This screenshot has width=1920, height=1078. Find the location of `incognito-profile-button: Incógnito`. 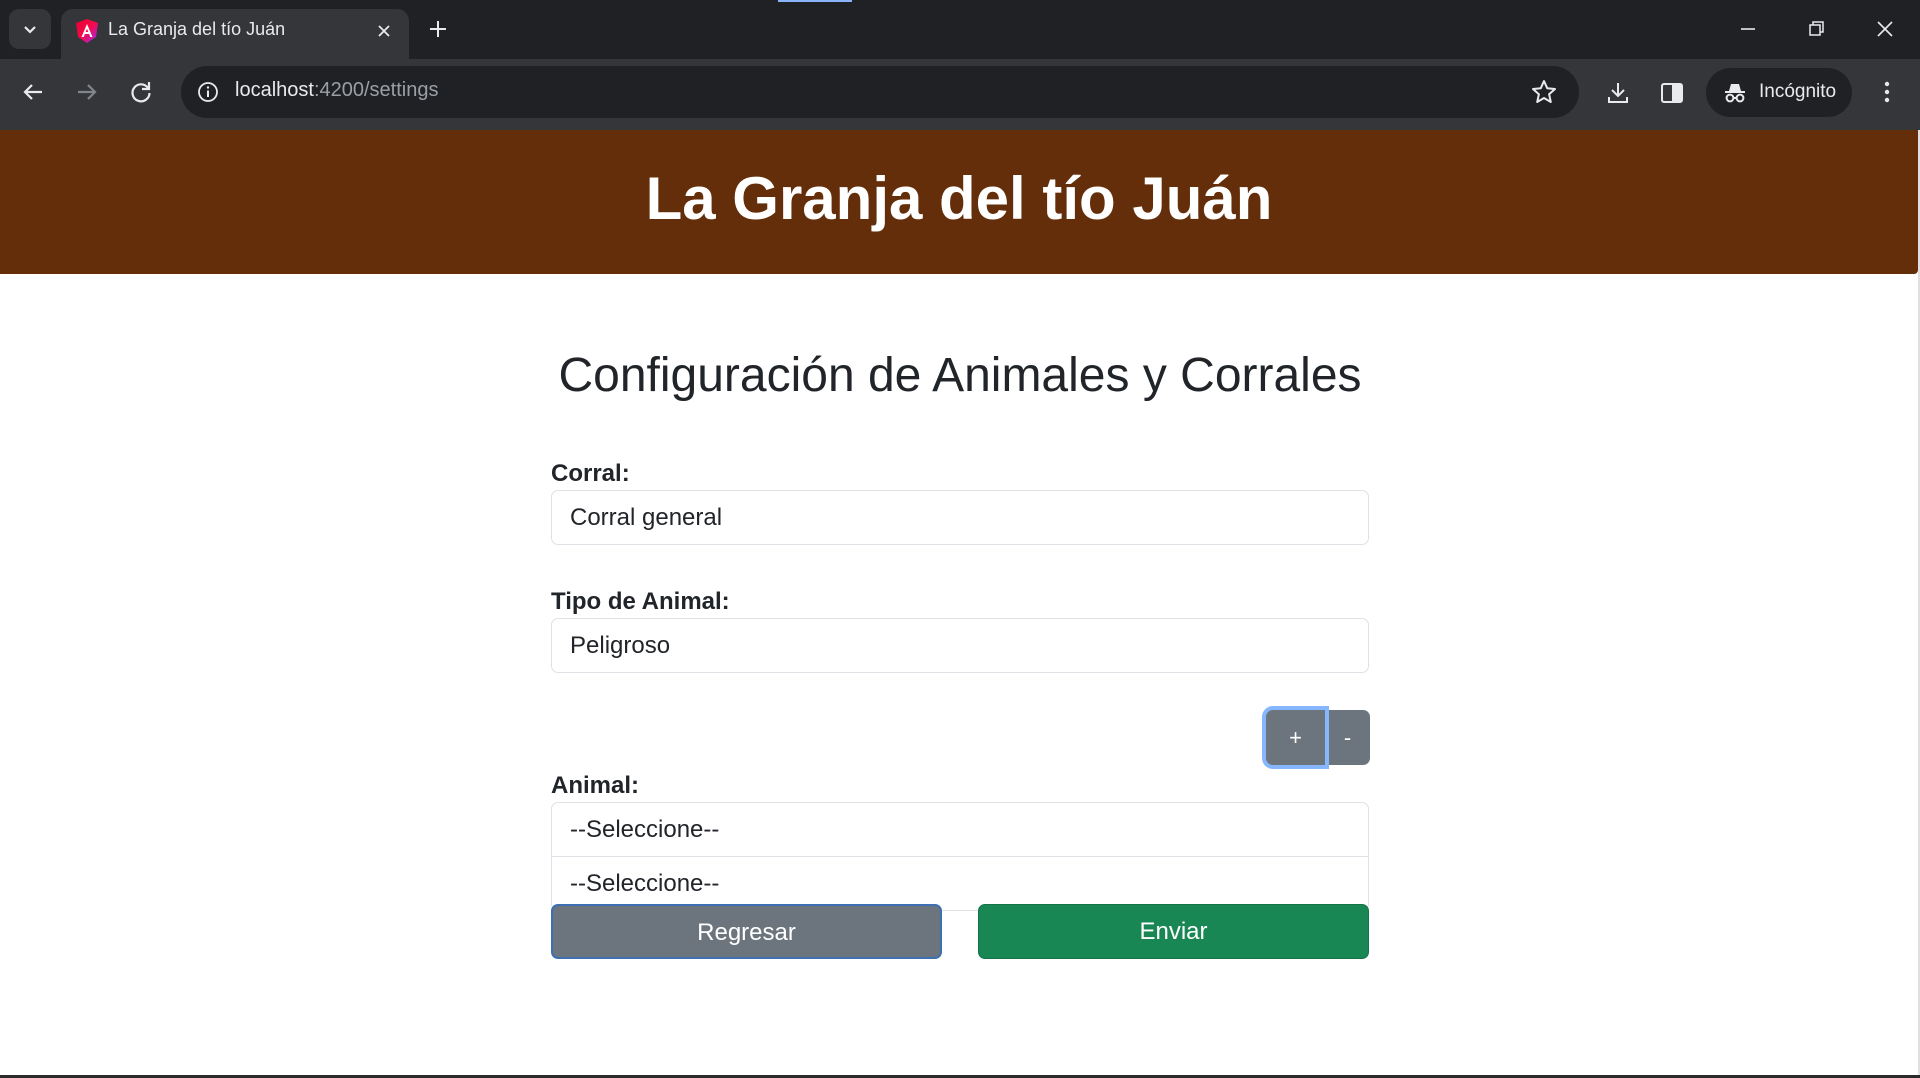

incognito-profile-button: Incógnito is located at coordinates (1779, 92).